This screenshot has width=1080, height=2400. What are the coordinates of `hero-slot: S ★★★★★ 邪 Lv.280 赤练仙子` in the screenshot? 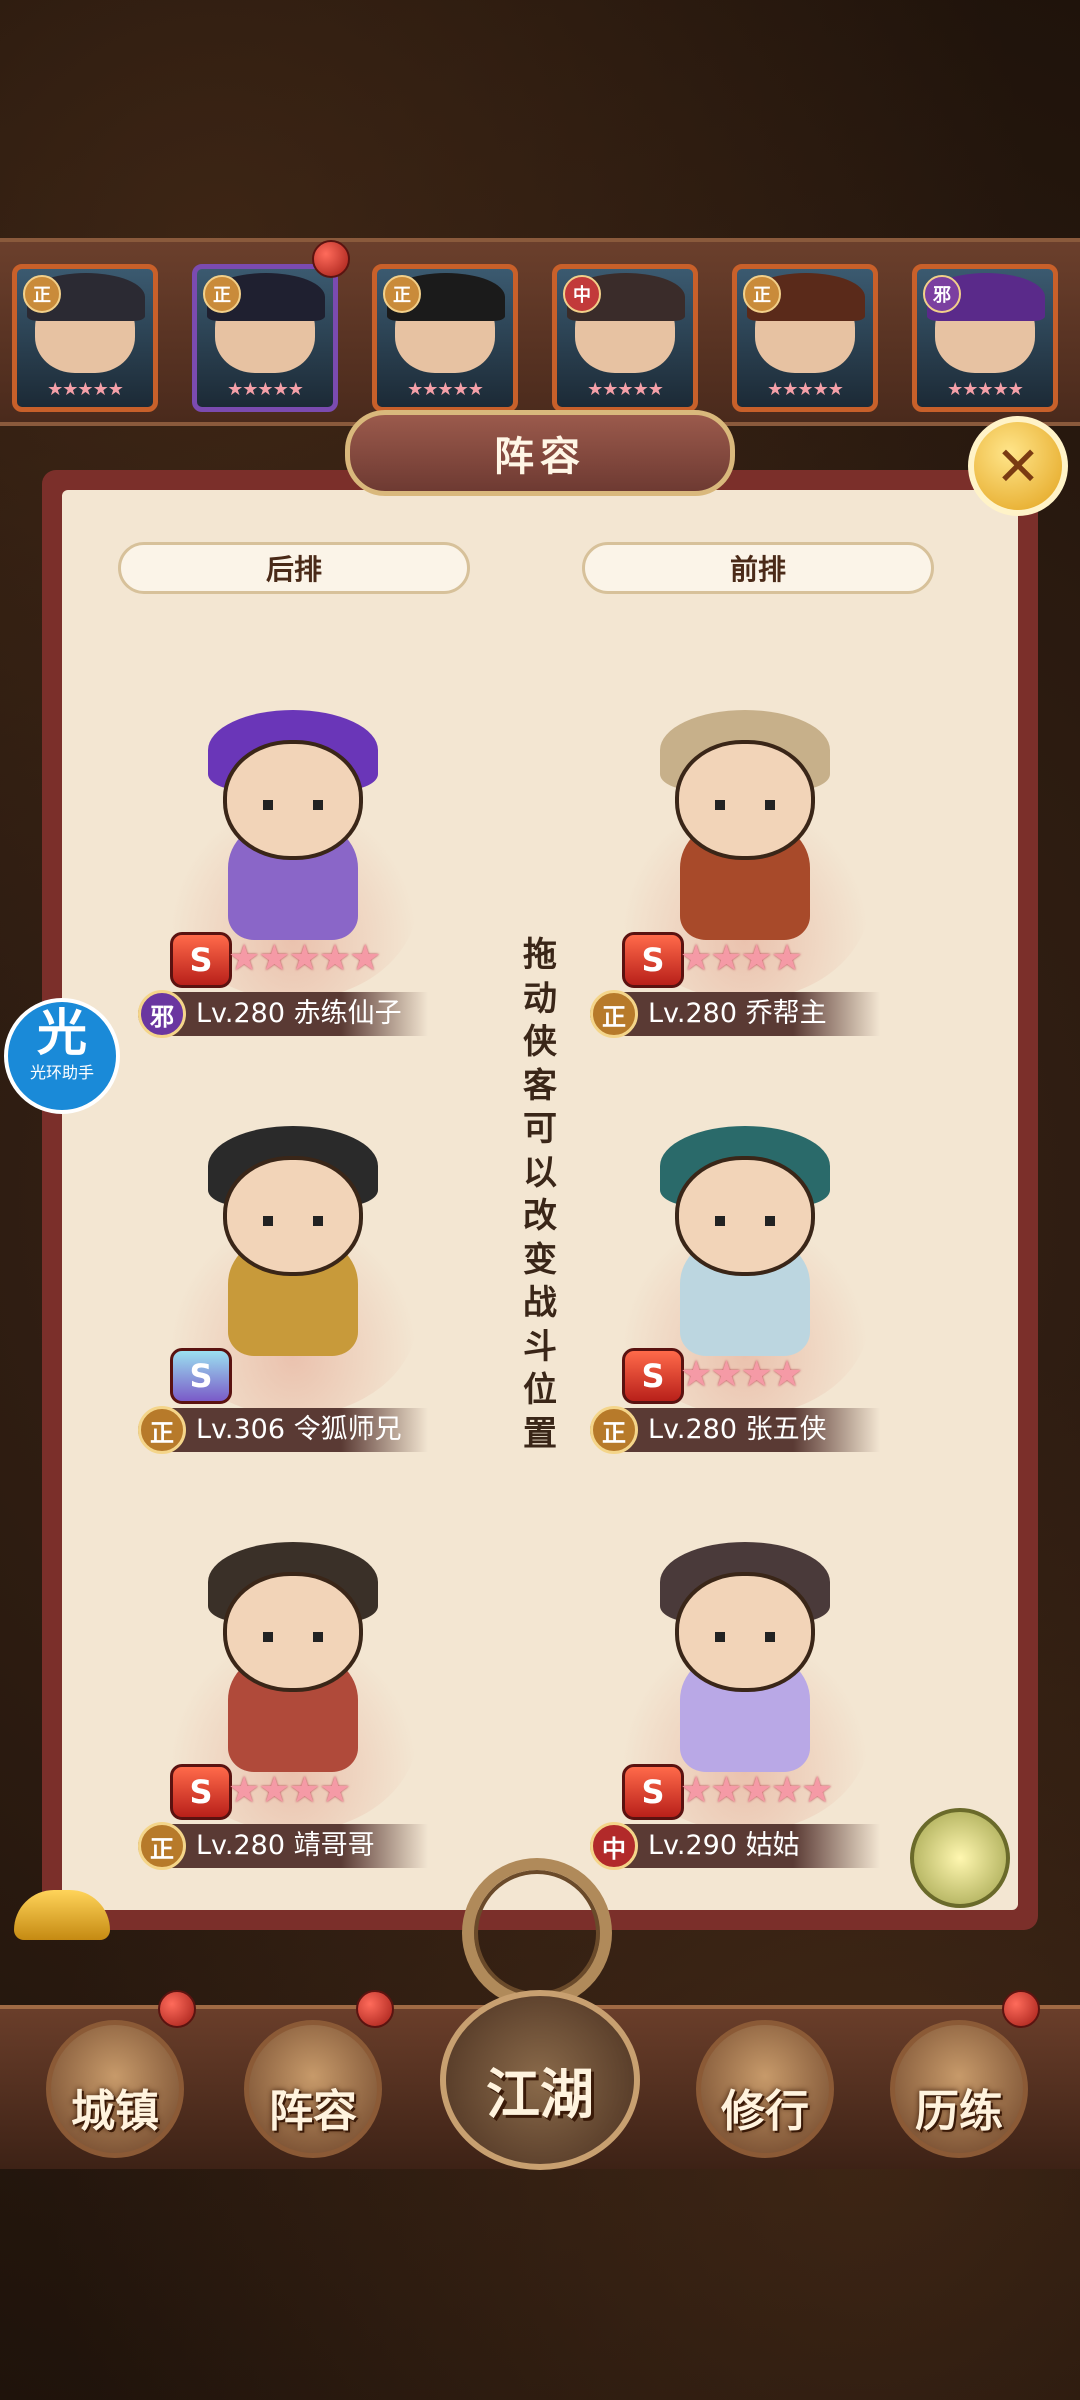 It's located at (293, 860).